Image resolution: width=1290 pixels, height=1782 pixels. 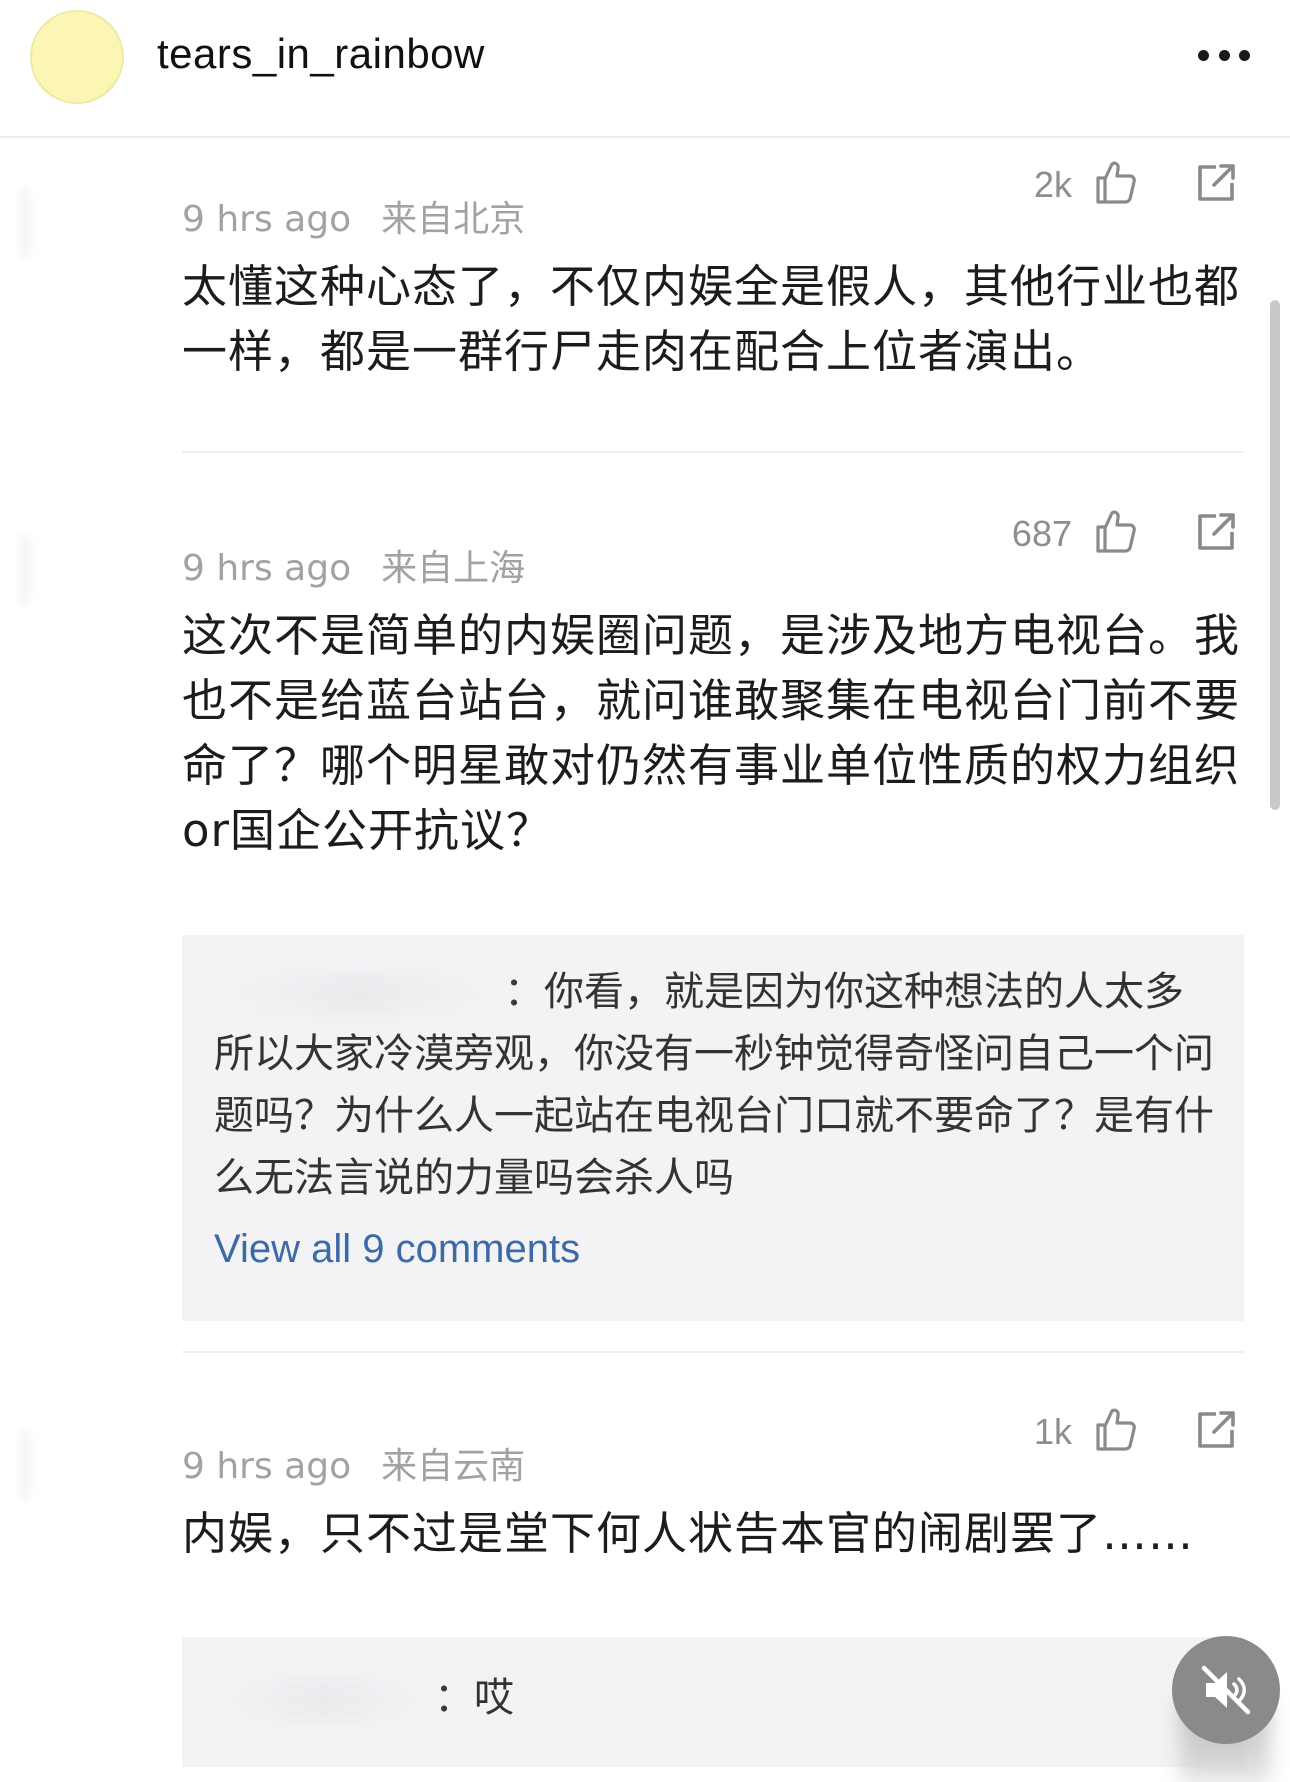 I want to click on username: tears_in_rainbow, so click(x=321, y=54).